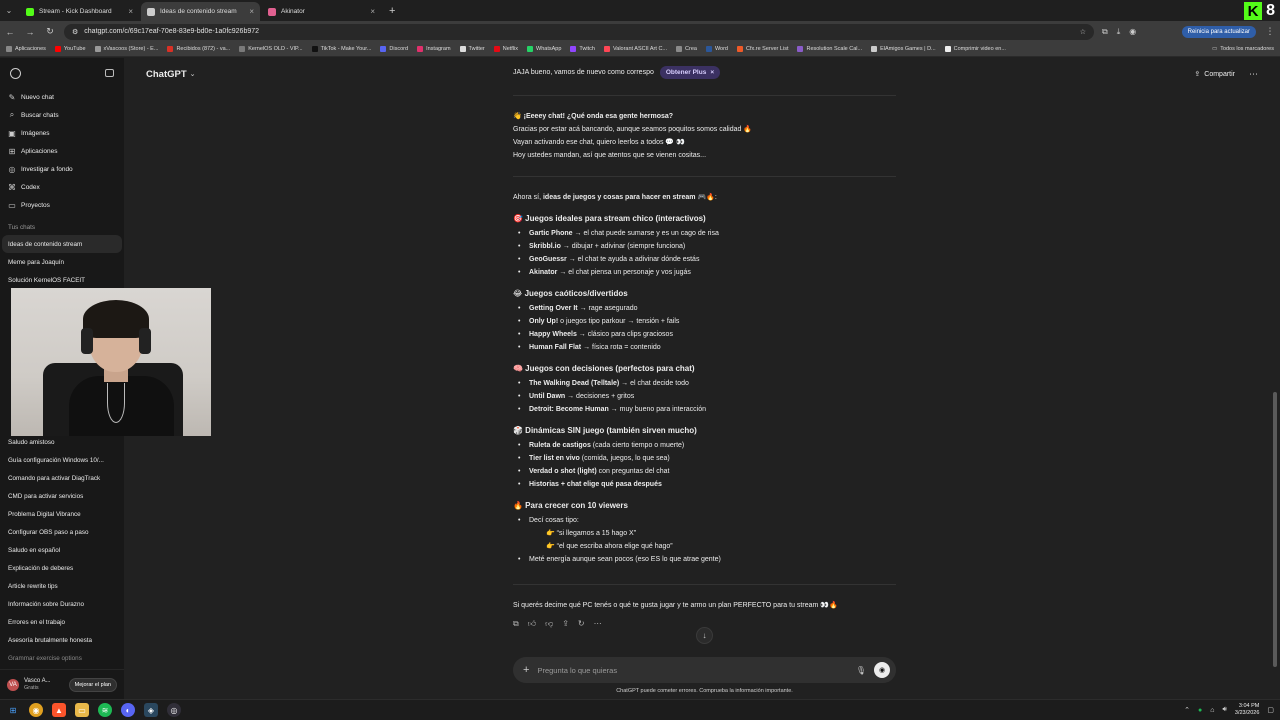 The height and width of the screenshot is (720, 1280). Describe the element at coordinates (62, 658) in the screenshot. I see `chat-history-item: Grammar exercise options` at that location.